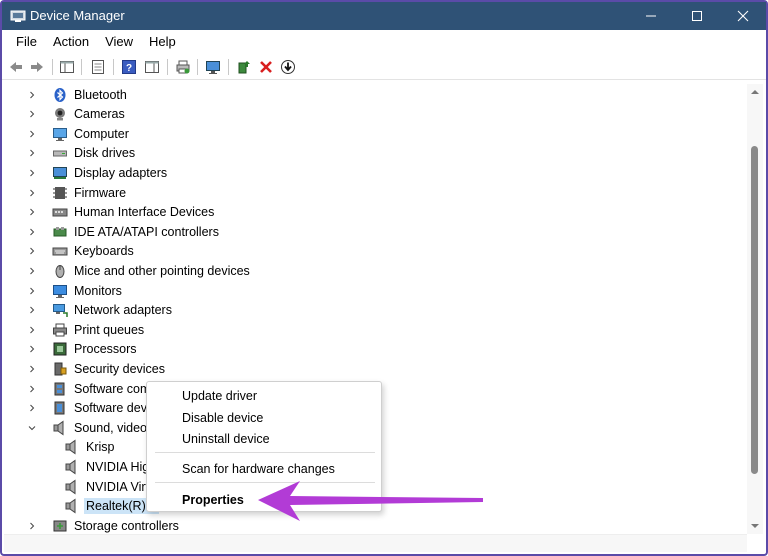 The image size is (768, 556). I want to click on menu-action: Action, so click(71, 42).